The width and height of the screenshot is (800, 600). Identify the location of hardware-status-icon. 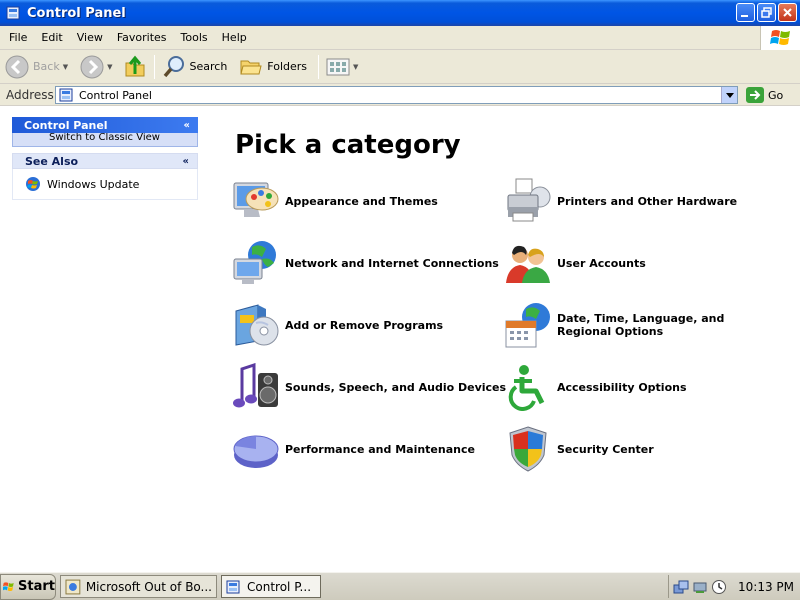
(700, 587).